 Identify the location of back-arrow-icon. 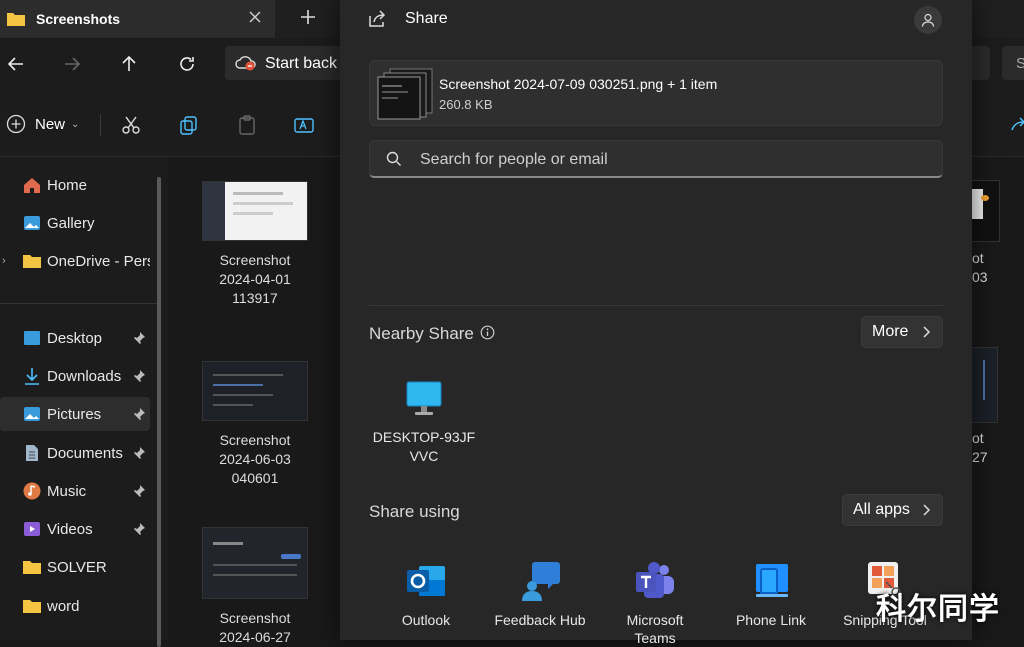
(16, 64).